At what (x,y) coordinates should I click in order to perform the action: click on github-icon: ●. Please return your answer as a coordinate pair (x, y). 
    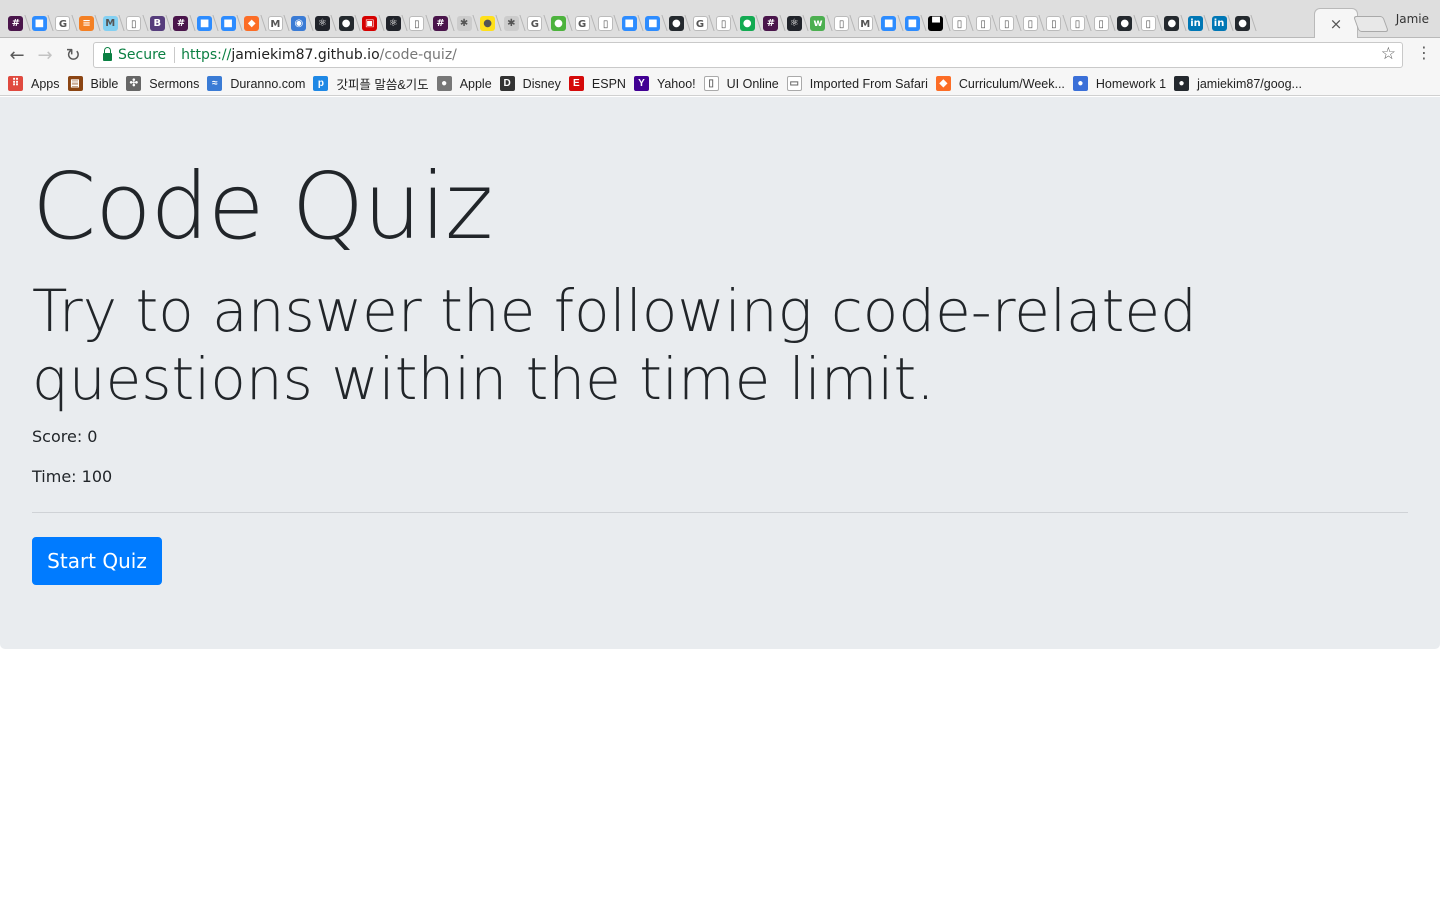
    Looking at the image, I should click on (1125, 23).